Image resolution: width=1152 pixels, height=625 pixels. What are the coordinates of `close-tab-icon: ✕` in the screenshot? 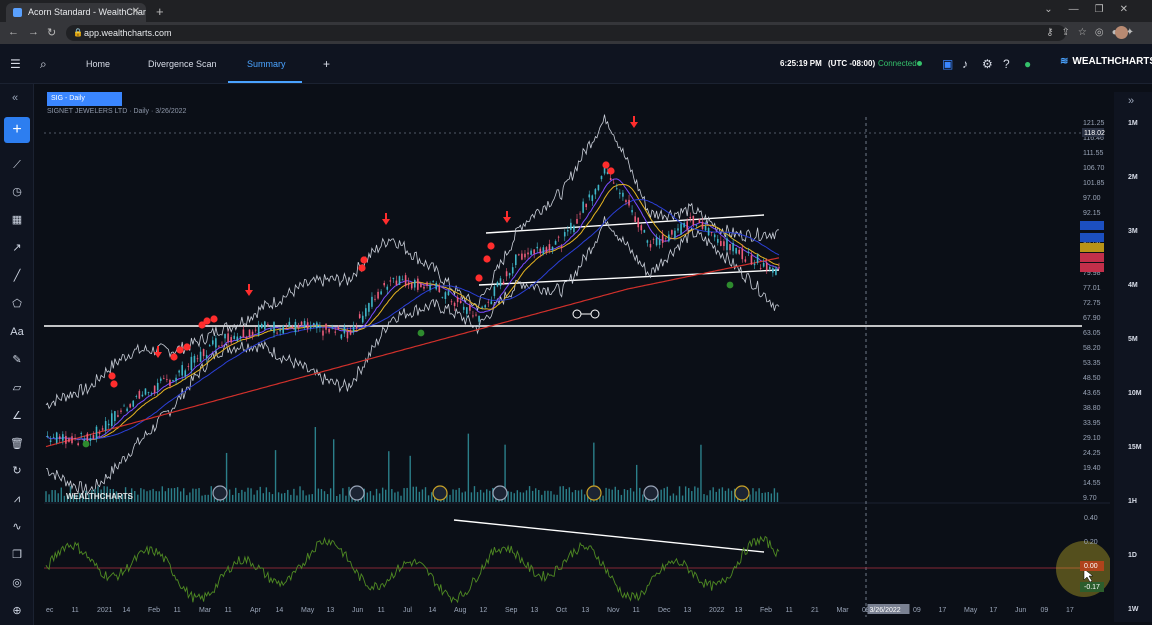 It's located at (136, 11).